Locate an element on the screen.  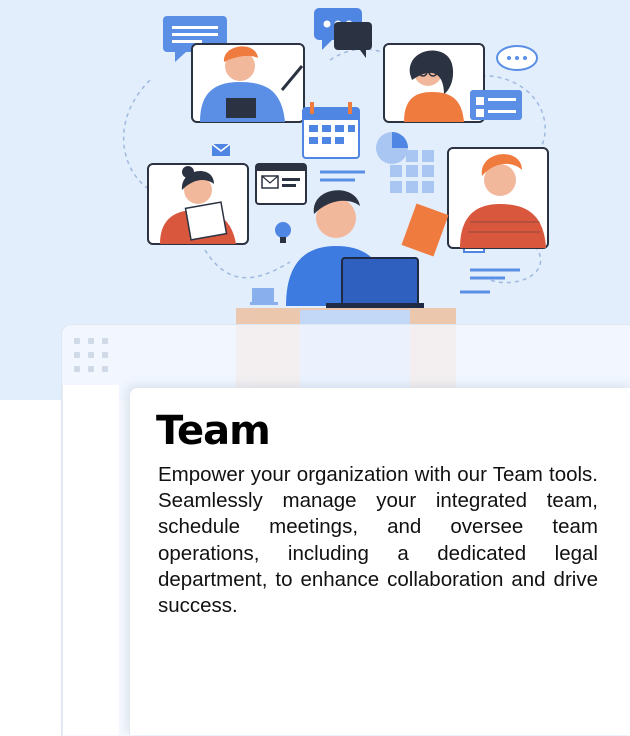
video-frame-man-tablet is located at coordinates (248, 83).